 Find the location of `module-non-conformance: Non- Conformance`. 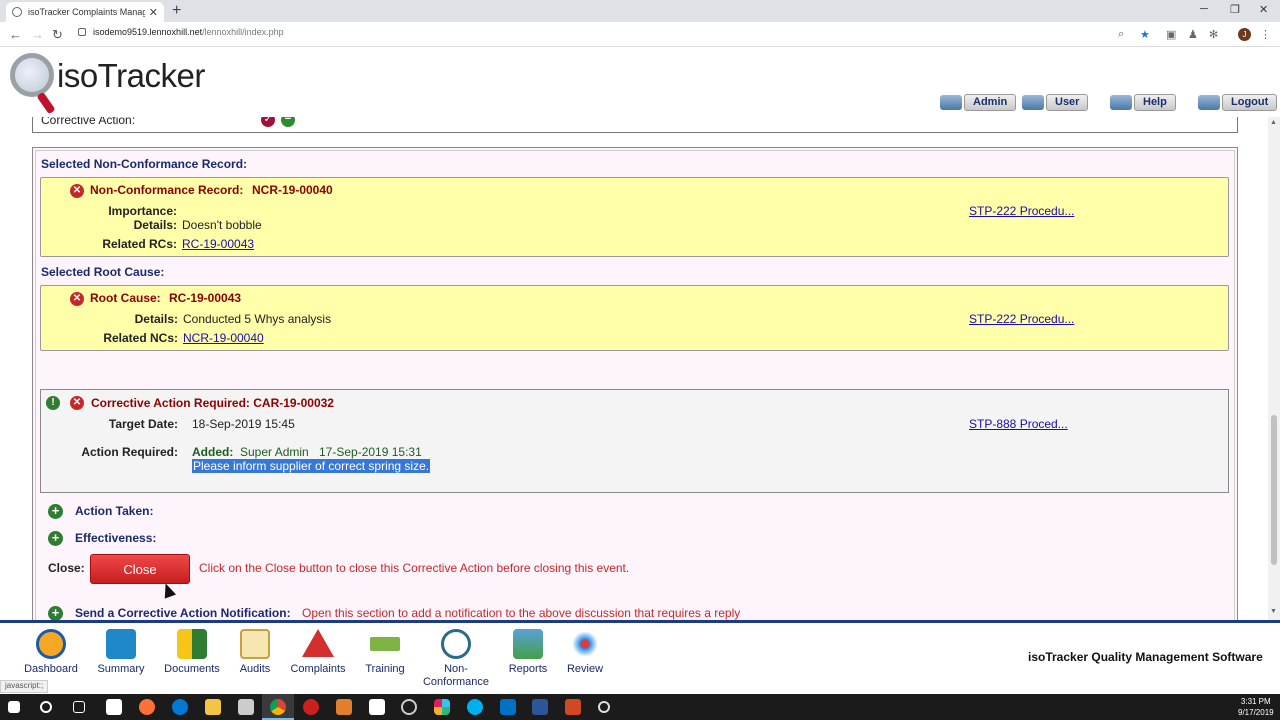

module-non-conformance: Non- Conformance is located at coordinates (456, 659).